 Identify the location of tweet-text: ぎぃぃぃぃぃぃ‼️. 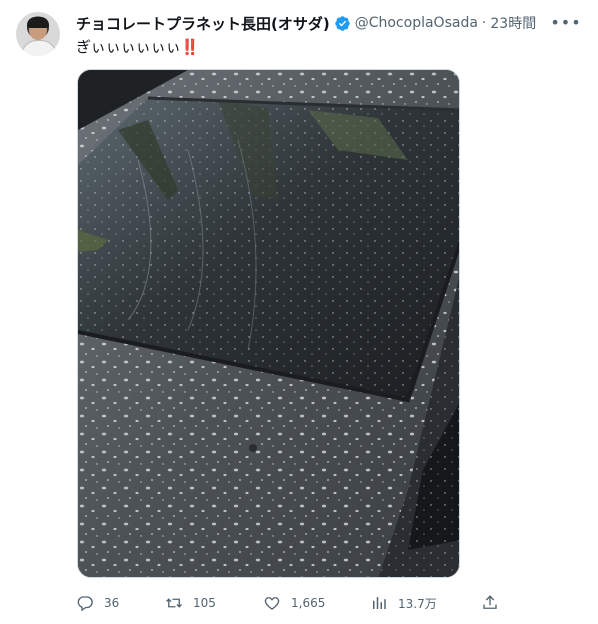
(137, 46).